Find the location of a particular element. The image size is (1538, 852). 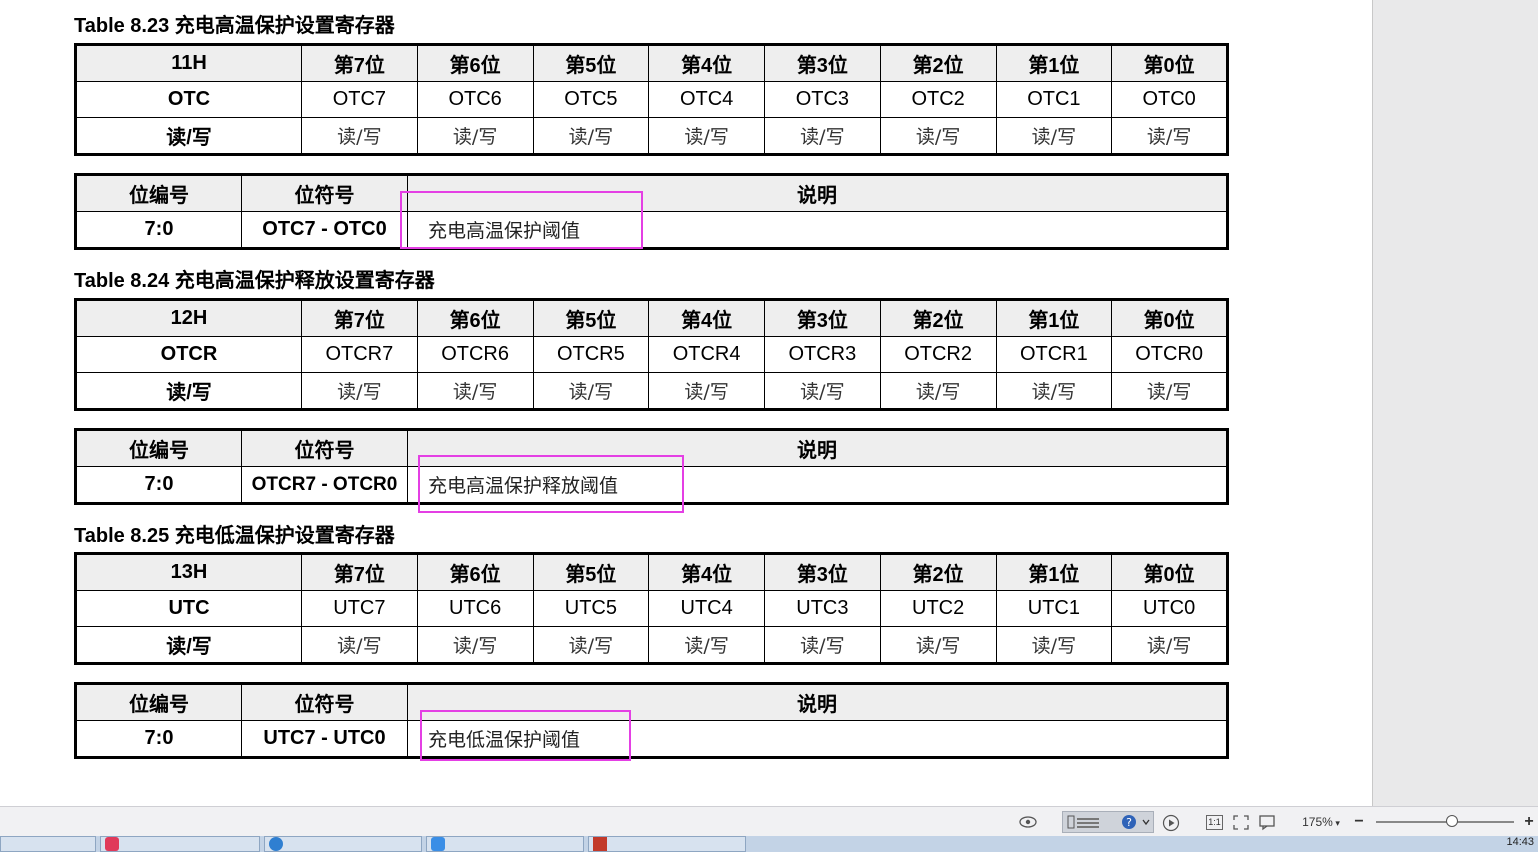

bit-name: OTCR6 is located at coordinates (475, 354).